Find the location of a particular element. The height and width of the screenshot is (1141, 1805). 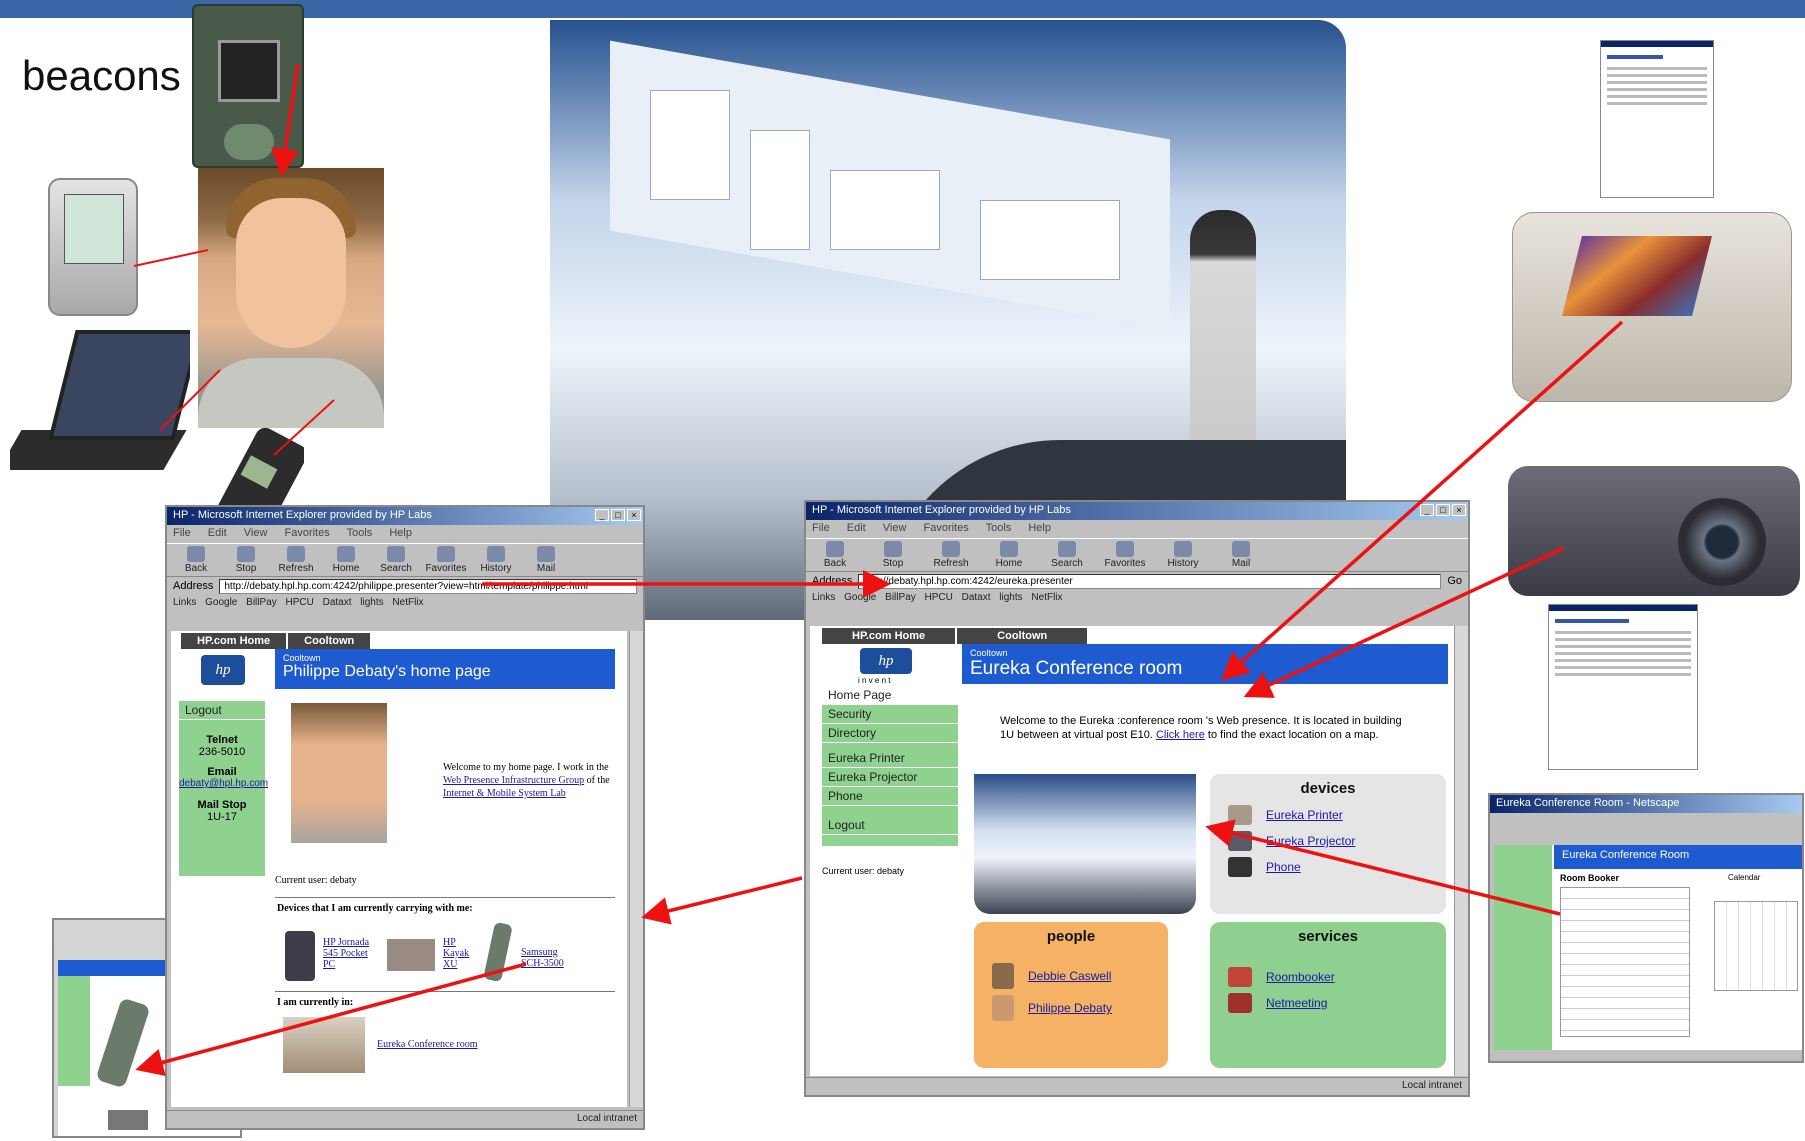

web-presence-link: Web Presence Infrastructure Group is located at coordinates (513, 780).